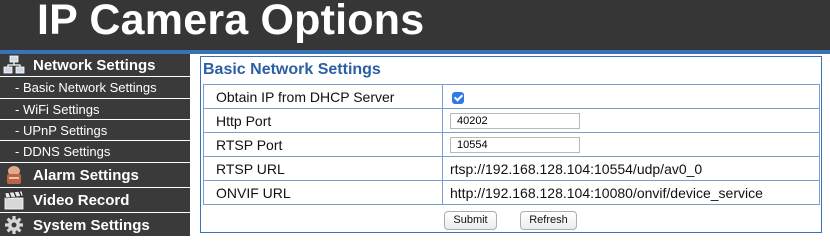 The width and height of the screenshot is (830, 242). Describe the element at coordinates (61, 130) in the screenshot. I see `sidebar-item-label: - UPnP Settings` at that location.